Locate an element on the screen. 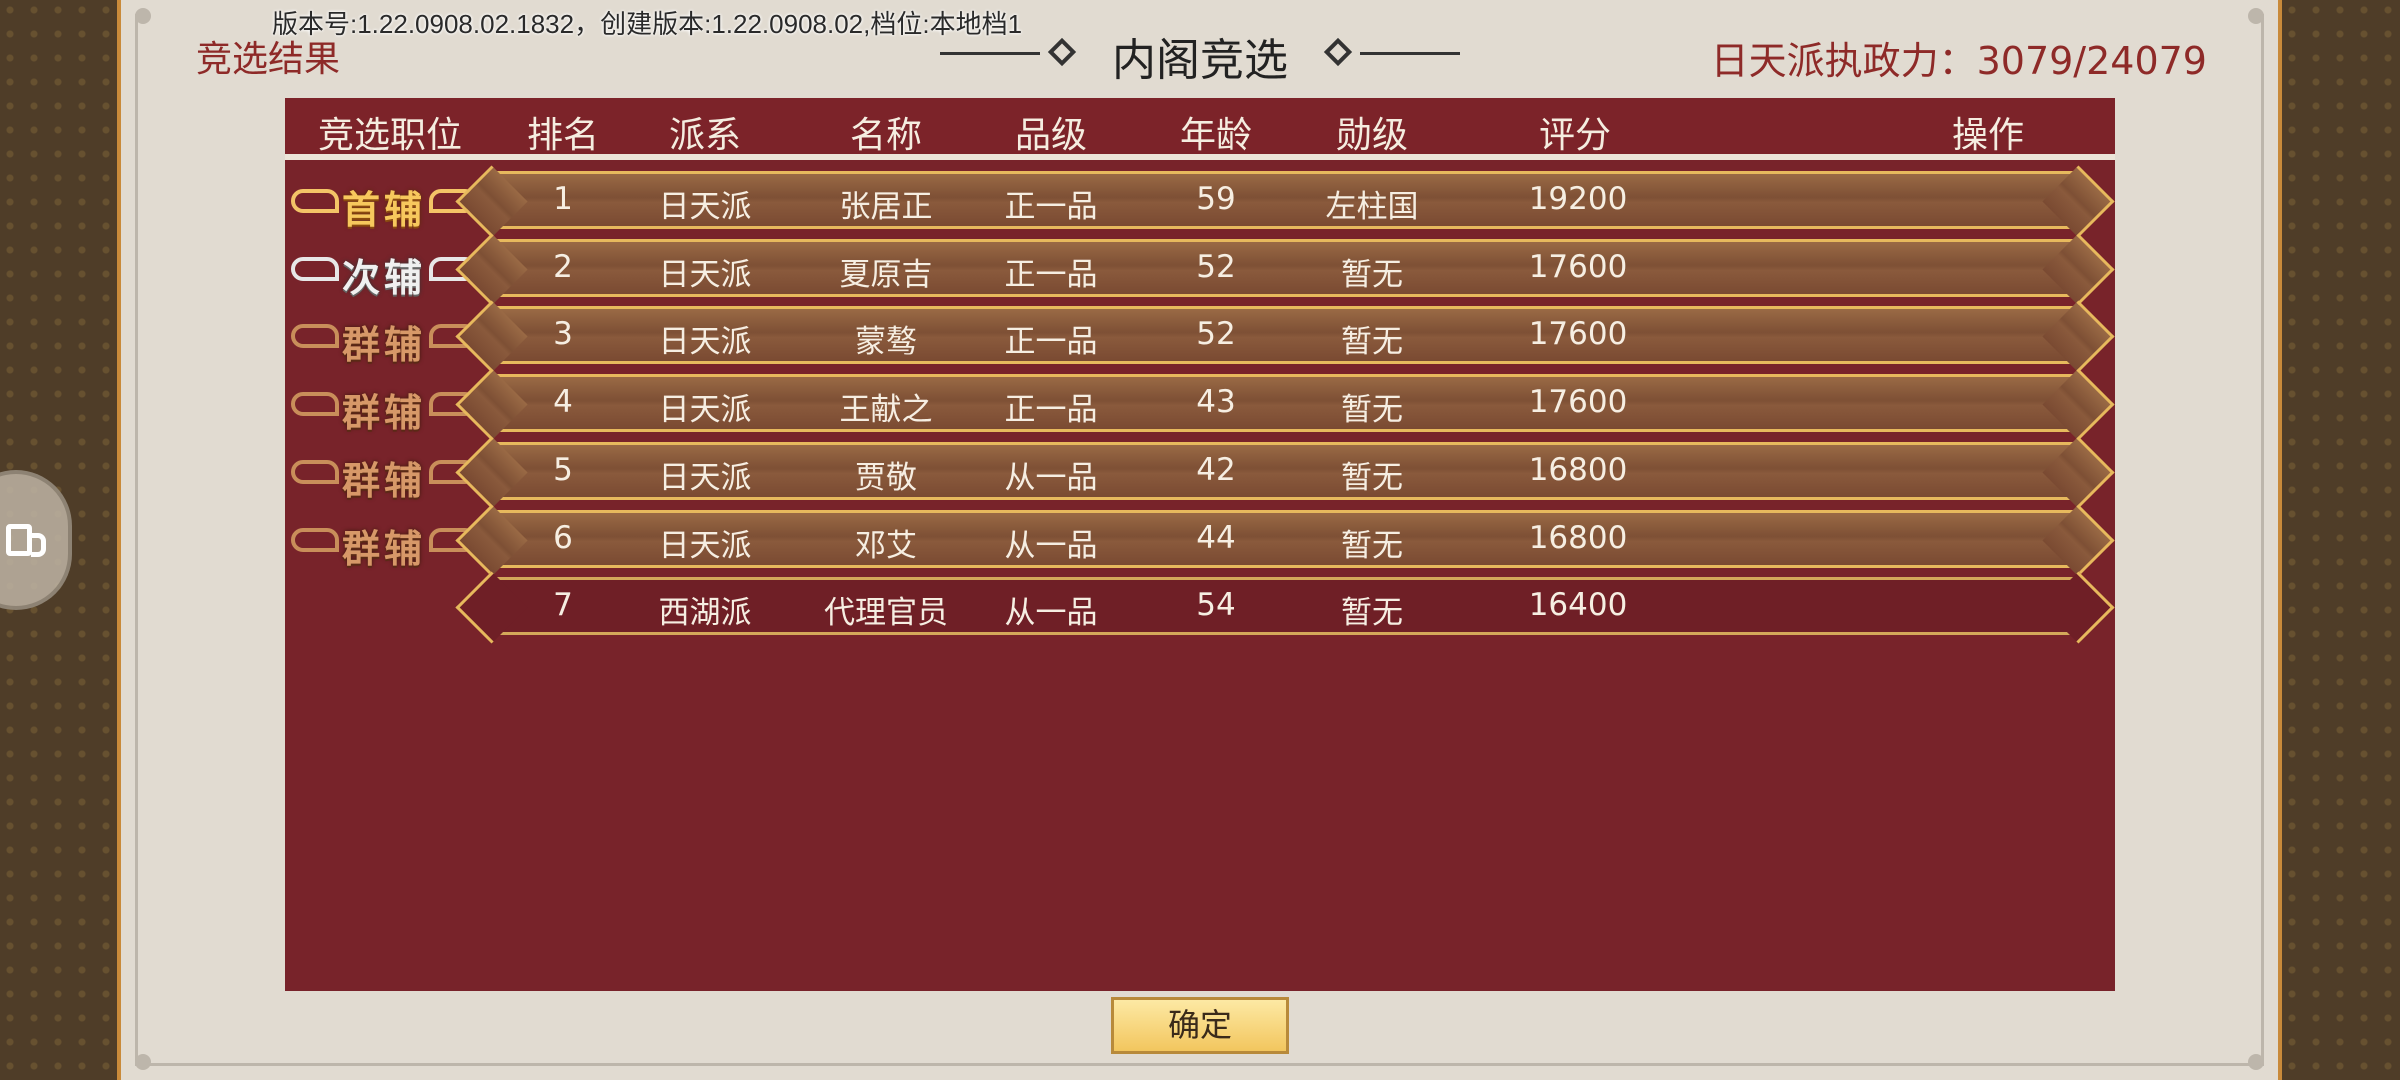 Image resolution: width=2400 pixels, height=1080 pixels. column-header-merit: 勋级 is located at coordinates (1372, 135).